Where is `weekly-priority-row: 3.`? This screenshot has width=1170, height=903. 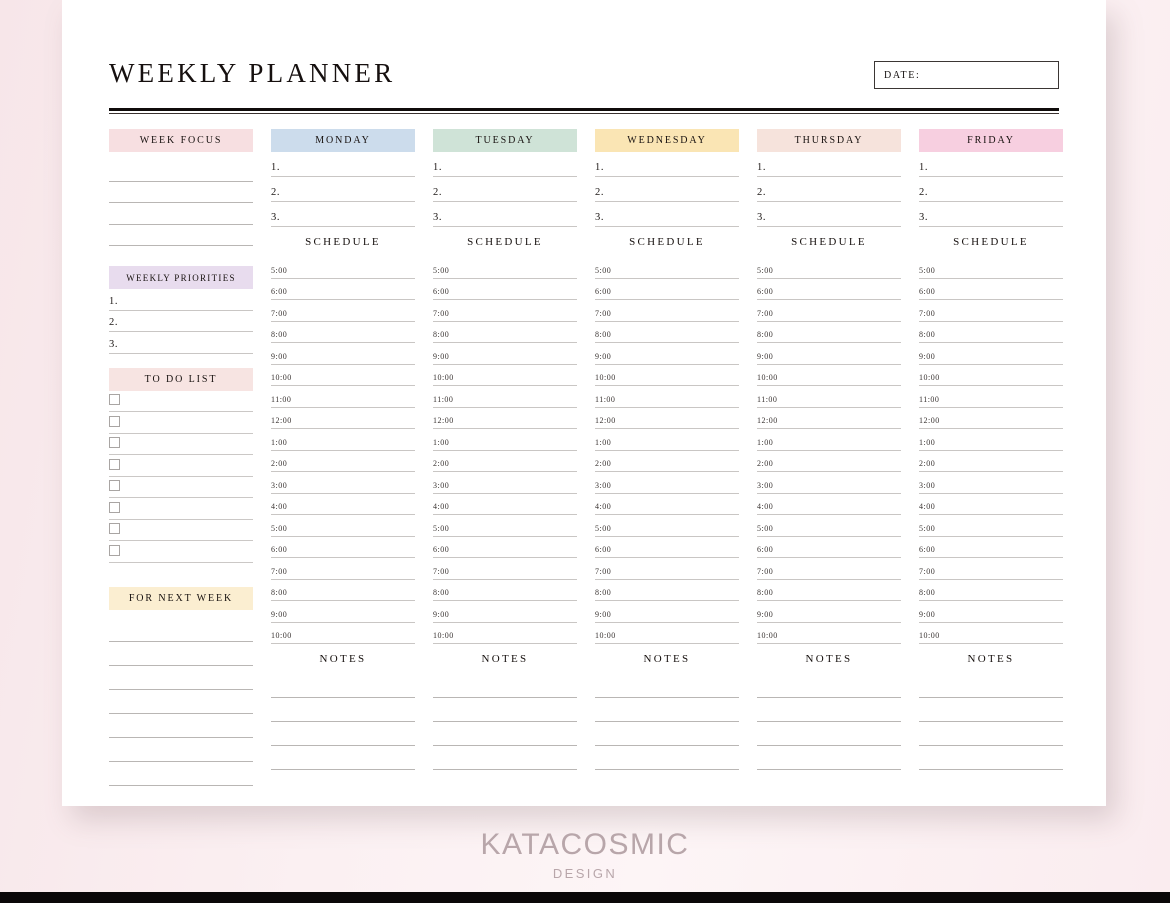 weekly-priority-row: 3. is located at coordinates (181, 343).